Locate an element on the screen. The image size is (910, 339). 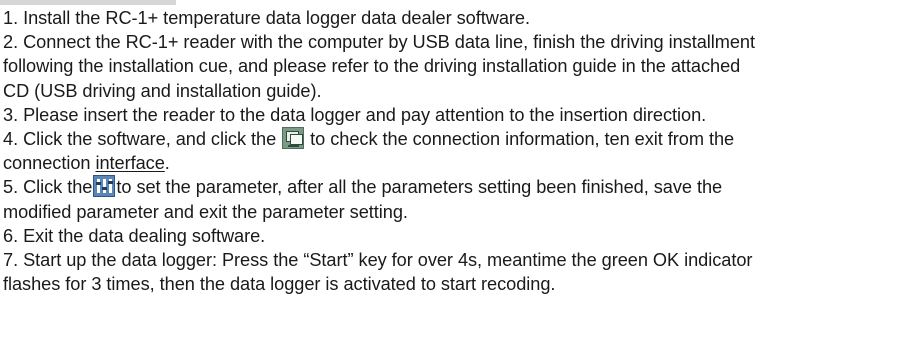
step-5-text-before-icon: 5. Click the is located at coordinates (48, 187).